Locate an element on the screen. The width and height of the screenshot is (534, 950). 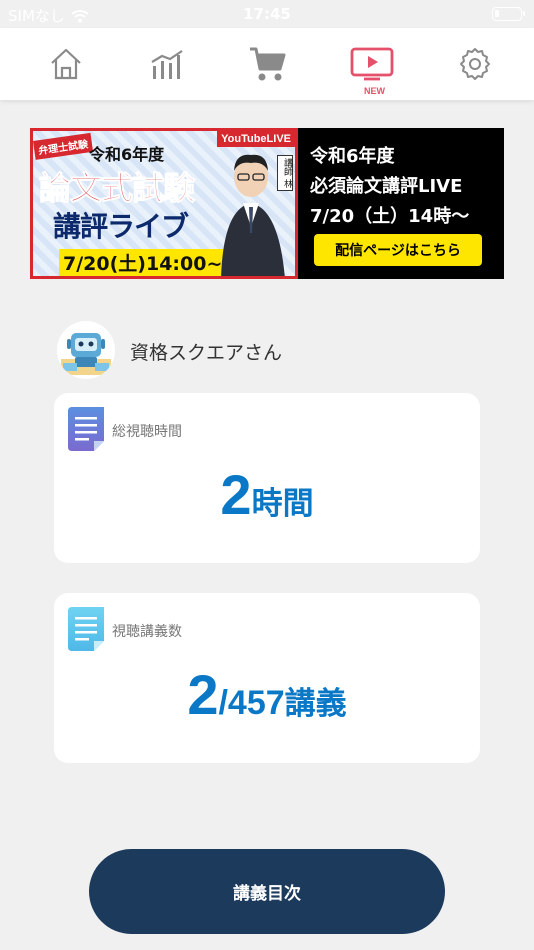
status-bar: SIMなし 17:45 is located at coordinates (267, 14).